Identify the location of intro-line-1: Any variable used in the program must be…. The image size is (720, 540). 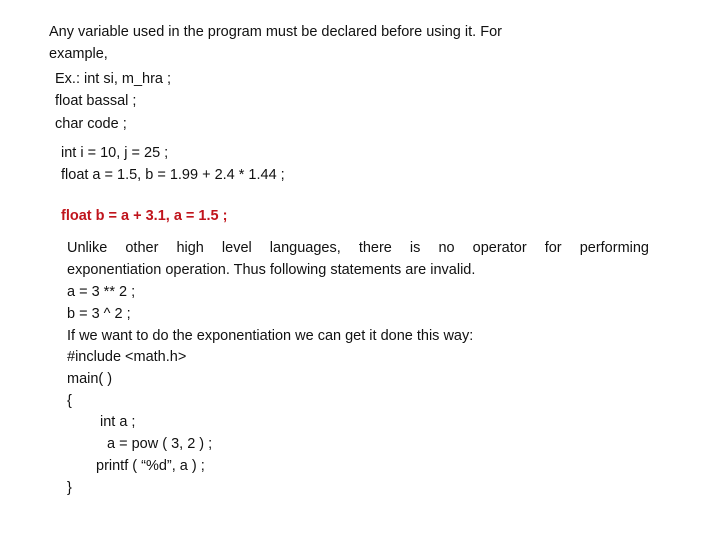
(275, 32).